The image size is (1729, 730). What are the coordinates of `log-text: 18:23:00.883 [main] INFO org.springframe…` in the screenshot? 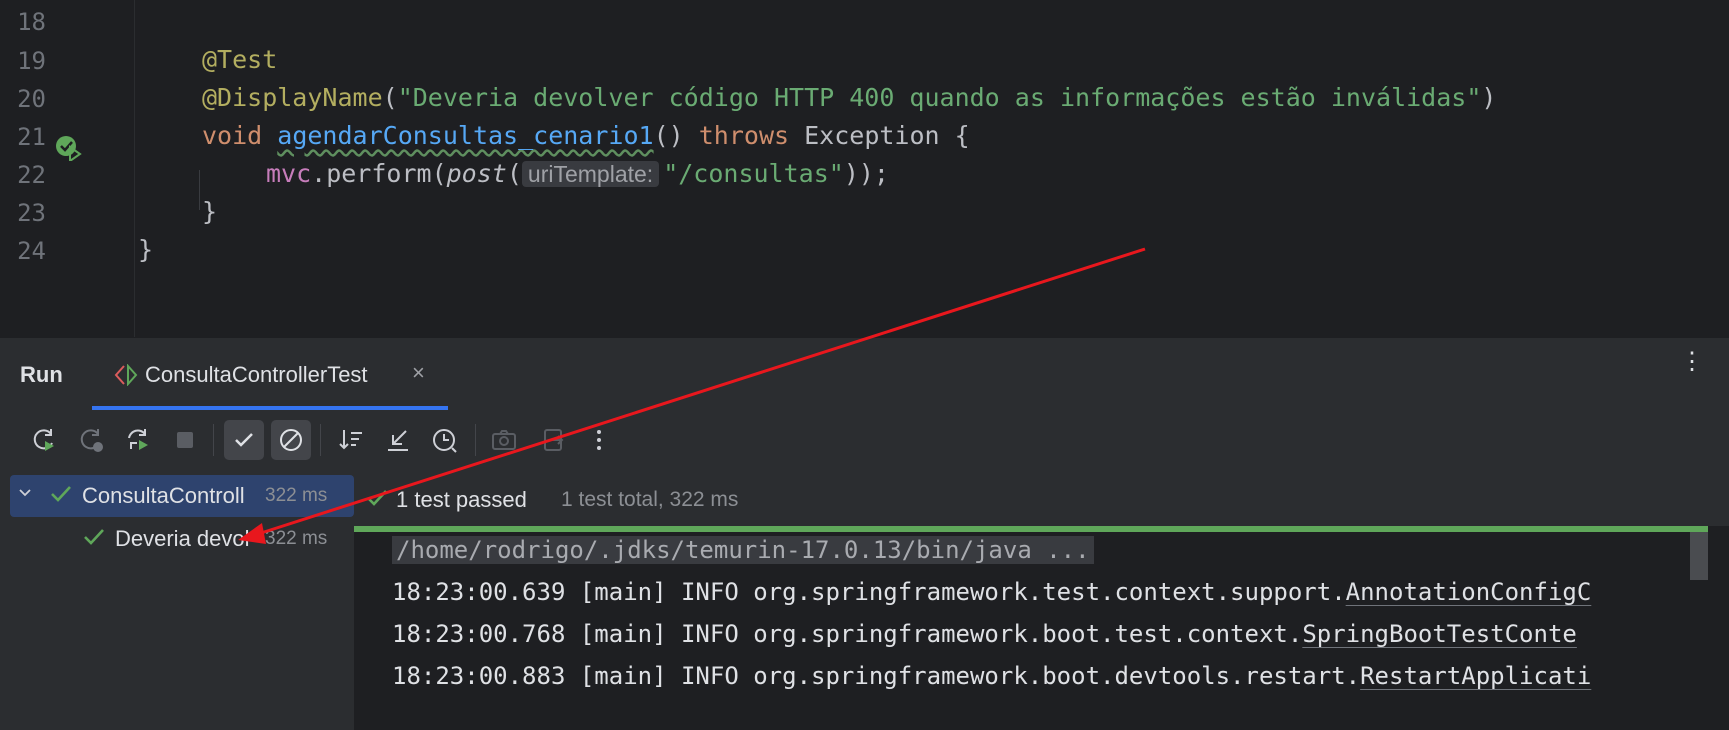 It's located at (876, 676).